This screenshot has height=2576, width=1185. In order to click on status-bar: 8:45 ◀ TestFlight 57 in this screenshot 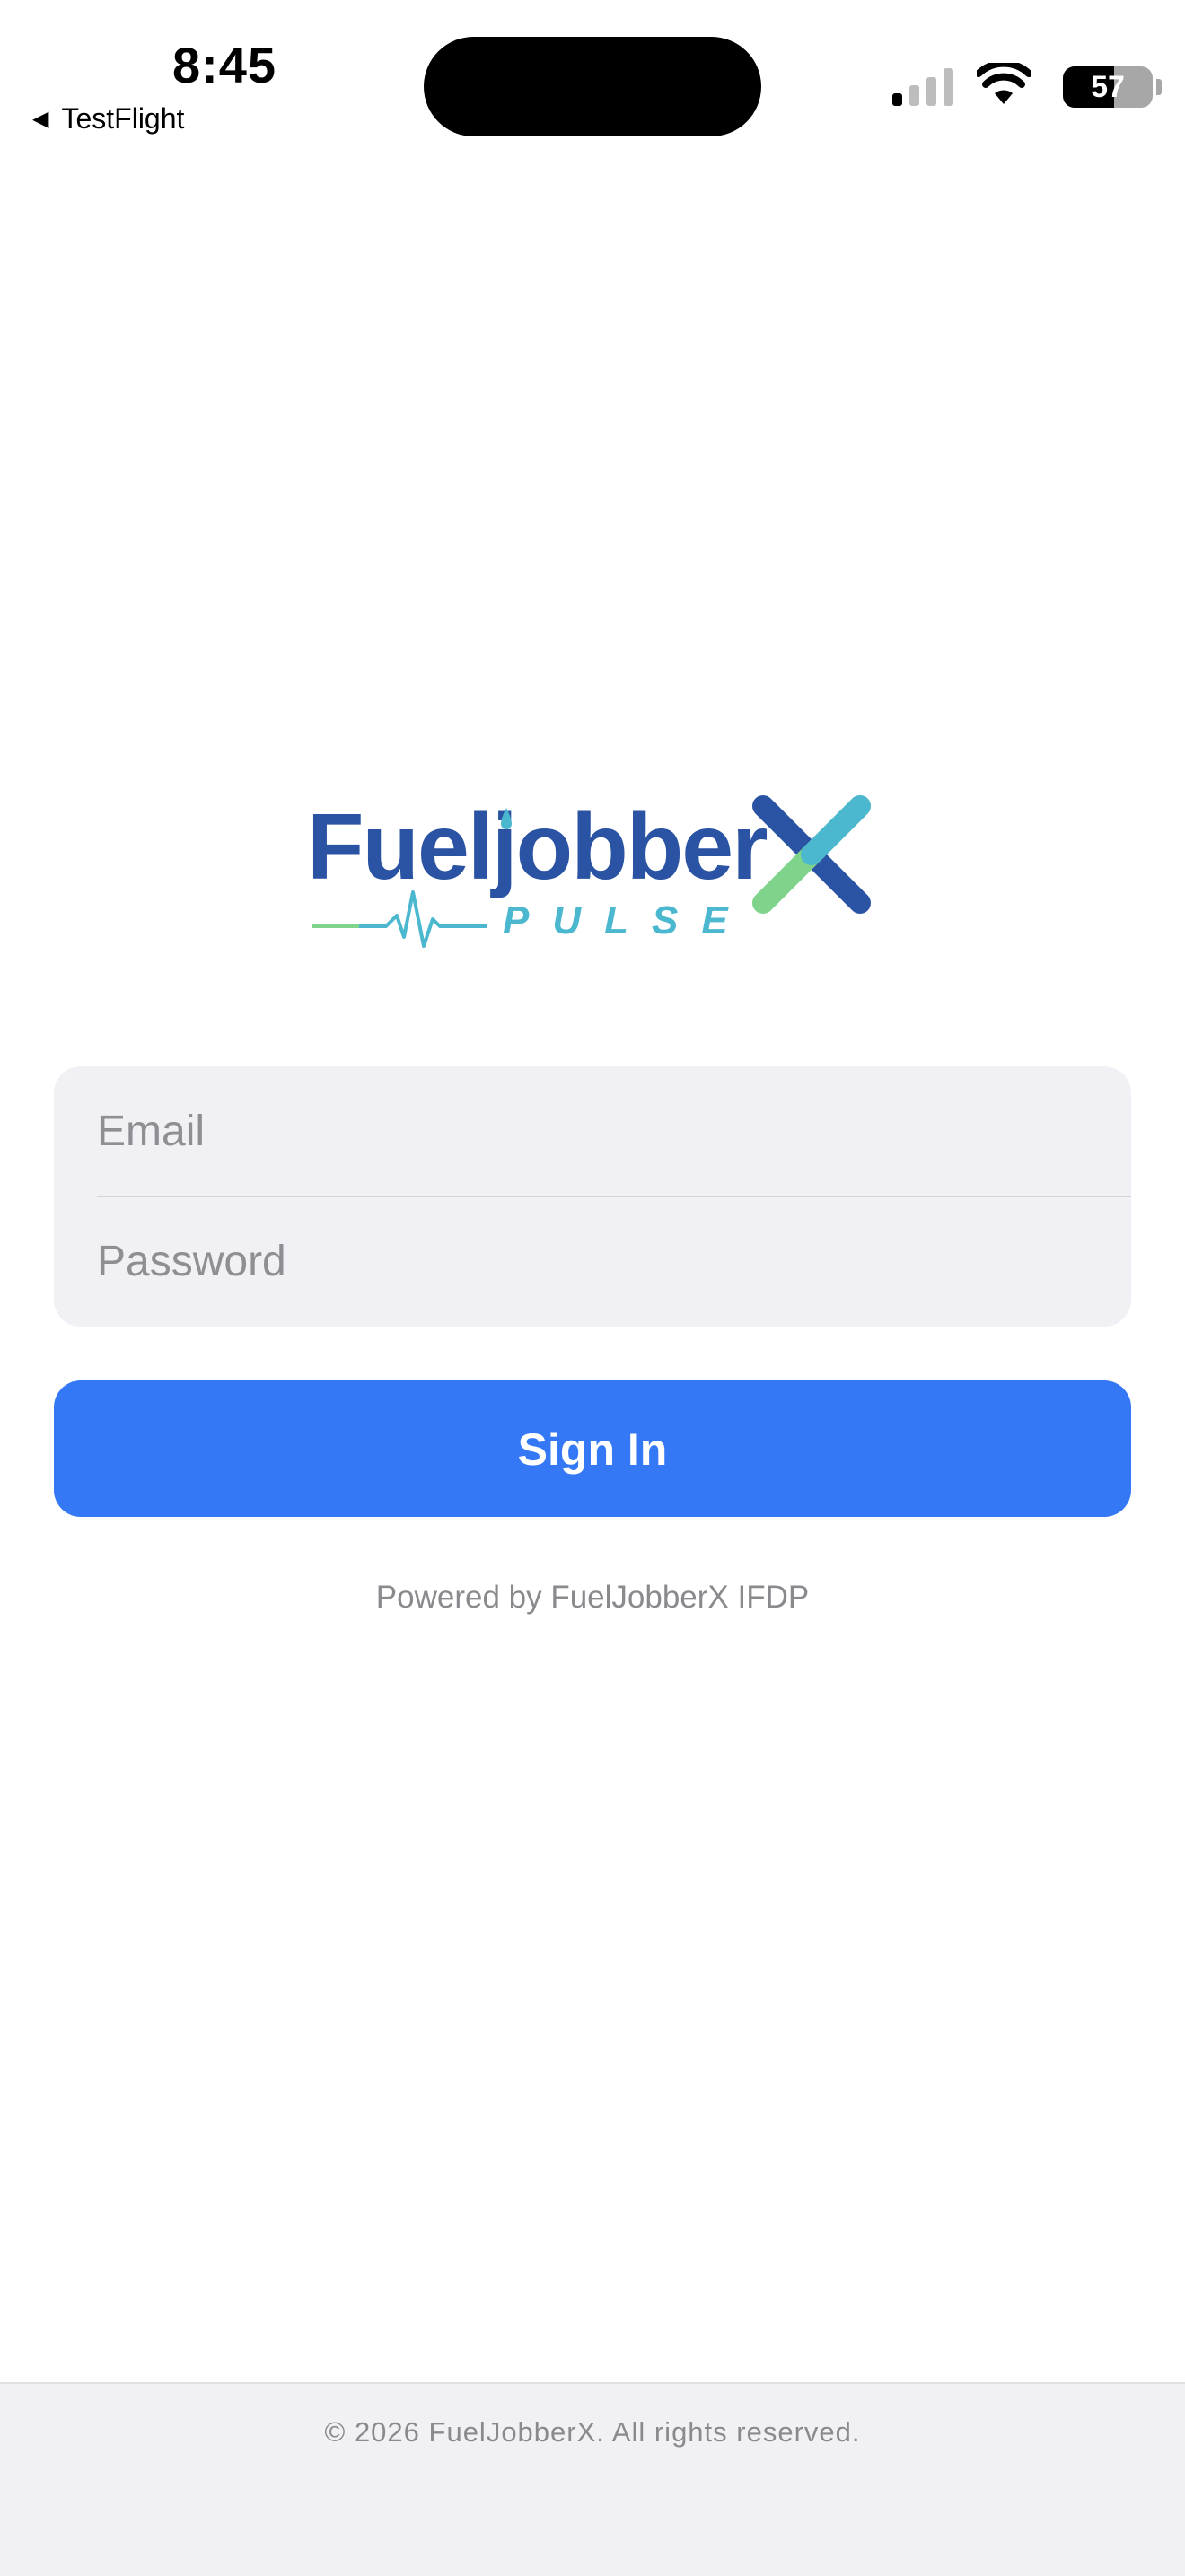, I will do `click(592, 76)`.